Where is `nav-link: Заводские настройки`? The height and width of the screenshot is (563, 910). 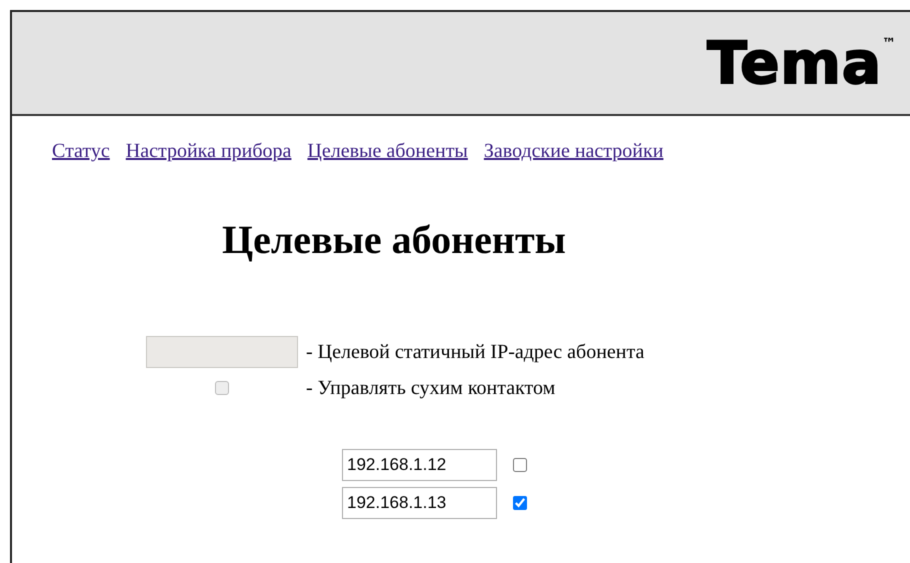 nav-link: Заводские настройки is located at coordinates (574, 151).